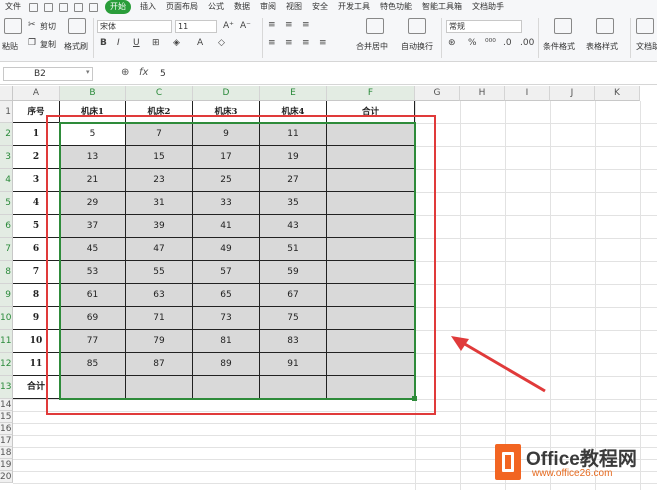 This screenshot has height=490, width=657. What do you see at coordinates (472, 43) in the screenshot?
I see `percent-icon: %` at bounding box center [472, 43].